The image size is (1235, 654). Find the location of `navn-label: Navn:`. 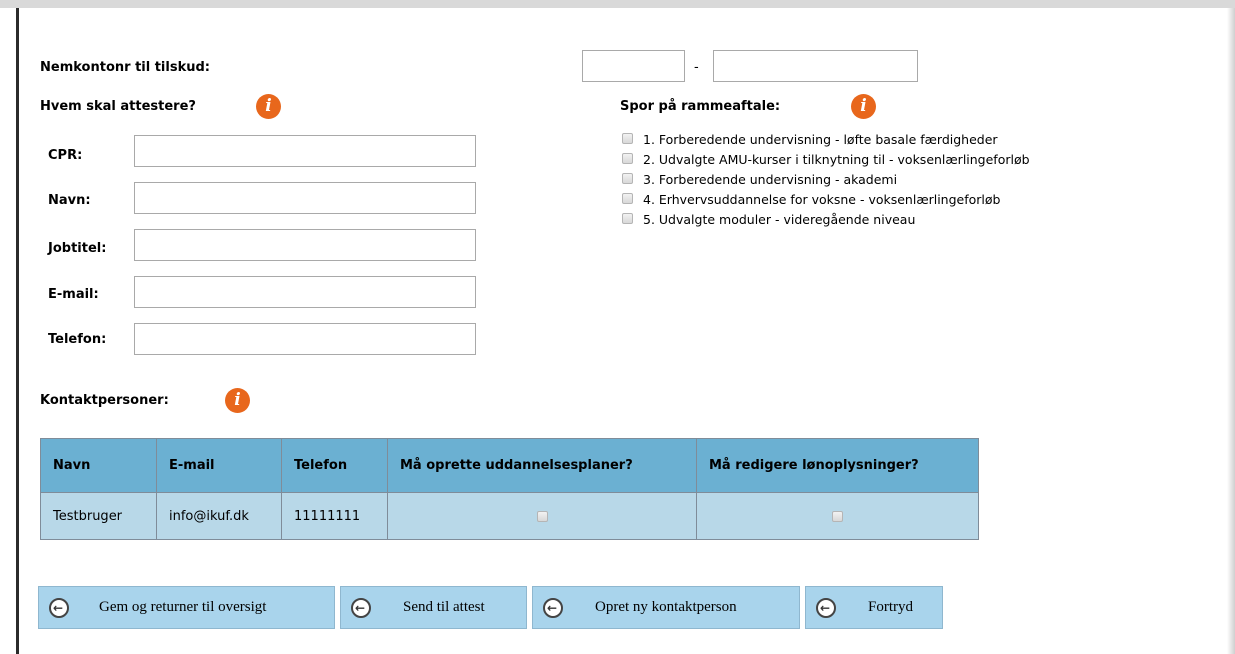

navn-label: Navn: is located at coordinates (69, 200).